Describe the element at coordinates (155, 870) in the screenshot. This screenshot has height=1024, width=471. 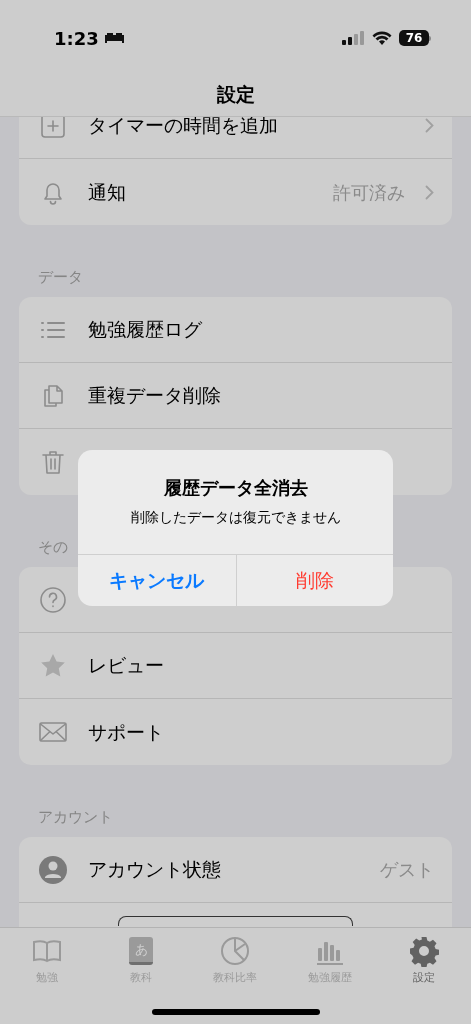
I see `row-label: アカウント状態` at that location.